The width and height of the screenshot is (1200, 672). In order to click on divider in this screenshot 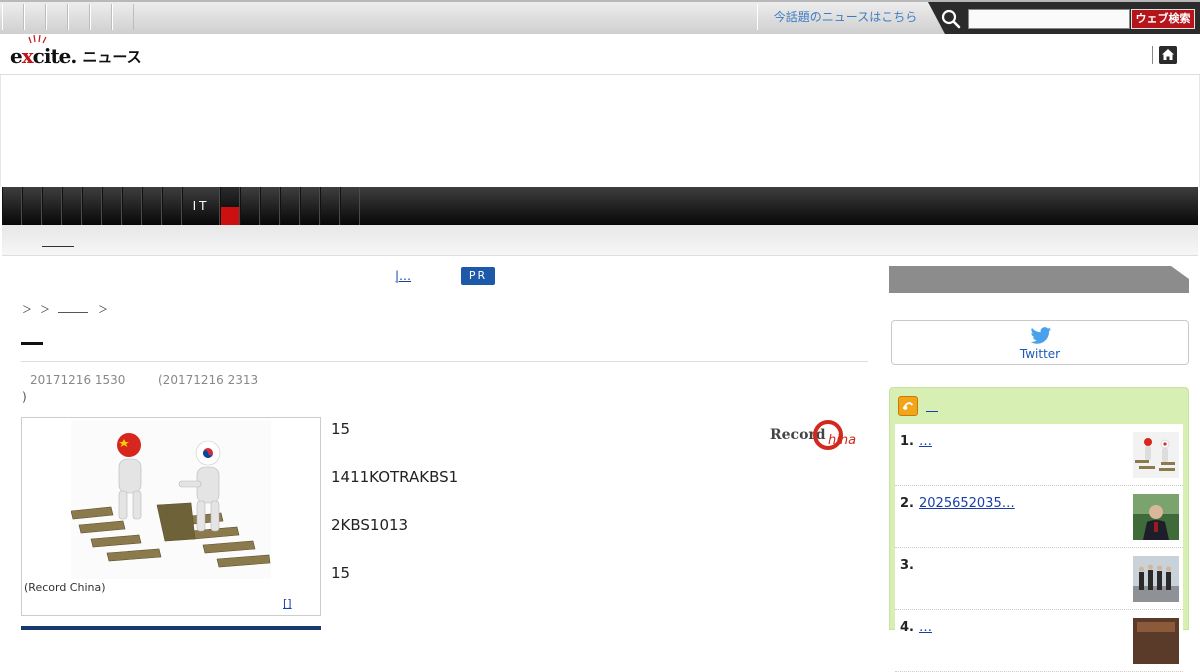, I will do `click(1152, 55)`.